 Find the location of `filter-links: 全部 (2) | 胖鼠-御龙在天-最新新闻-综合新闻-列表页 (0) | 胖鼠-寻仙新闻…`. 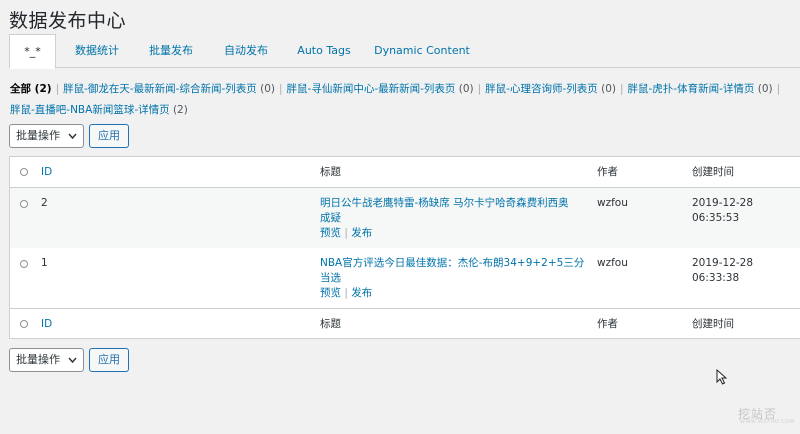

filter-links: 全部 (2) | 胖鼠-御龙在天-最新新闻-综合新闻-列表页 (0) | 胖鼠-寻仙新闻… is located at coordinates (402, 100).